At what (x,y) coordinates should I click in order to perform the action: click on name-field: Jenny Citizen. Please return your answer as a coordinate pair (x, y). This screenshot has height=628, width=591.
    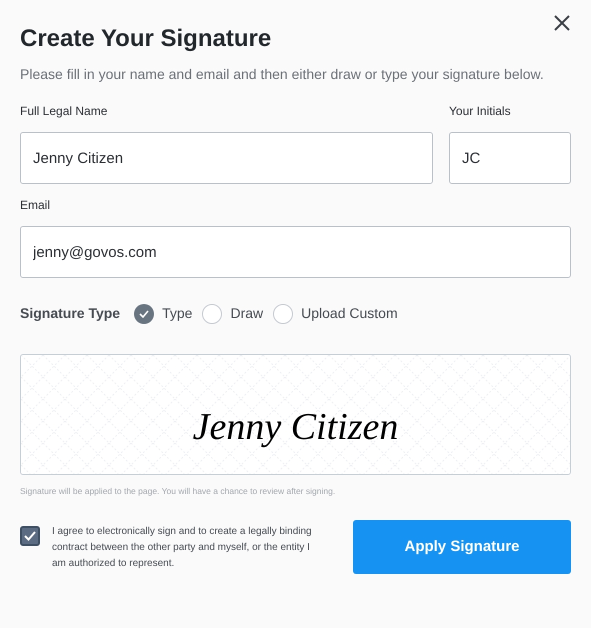
    Looking at the image, I should click on (226, 158).